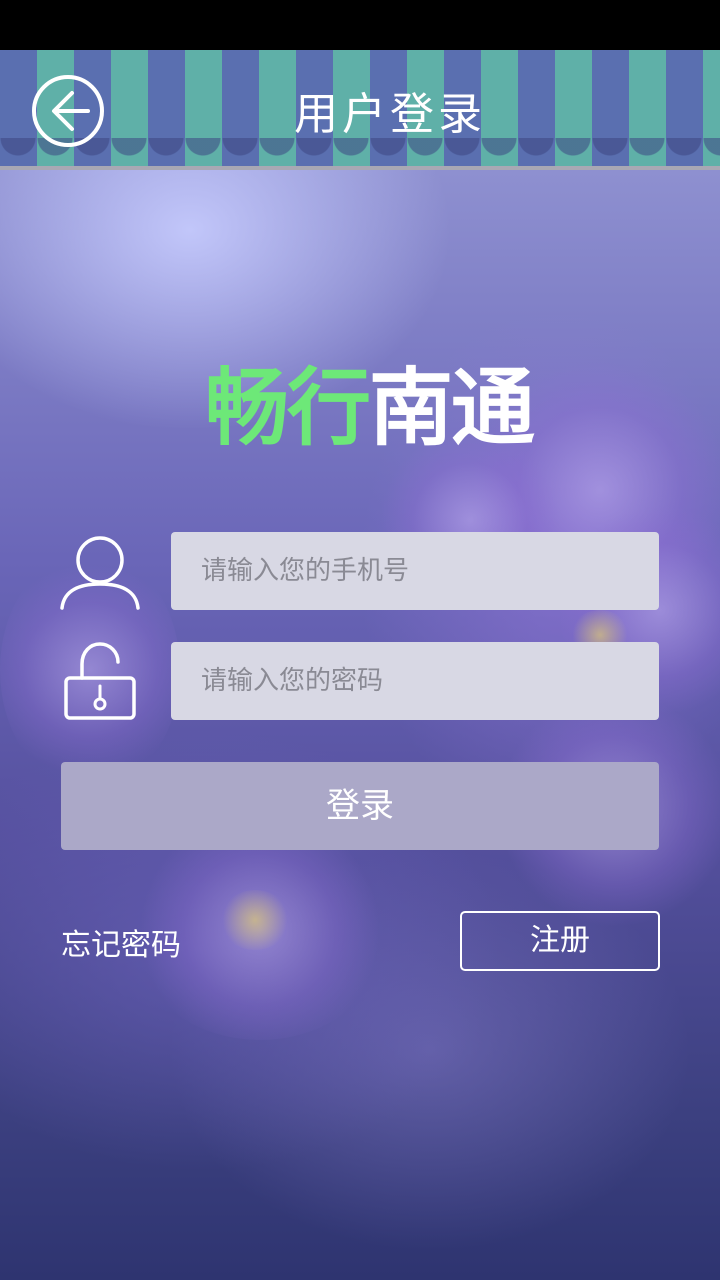 The image size is (720, 1280). I want to click on forgot-password-link: 忘记密码, so click(121, 942).